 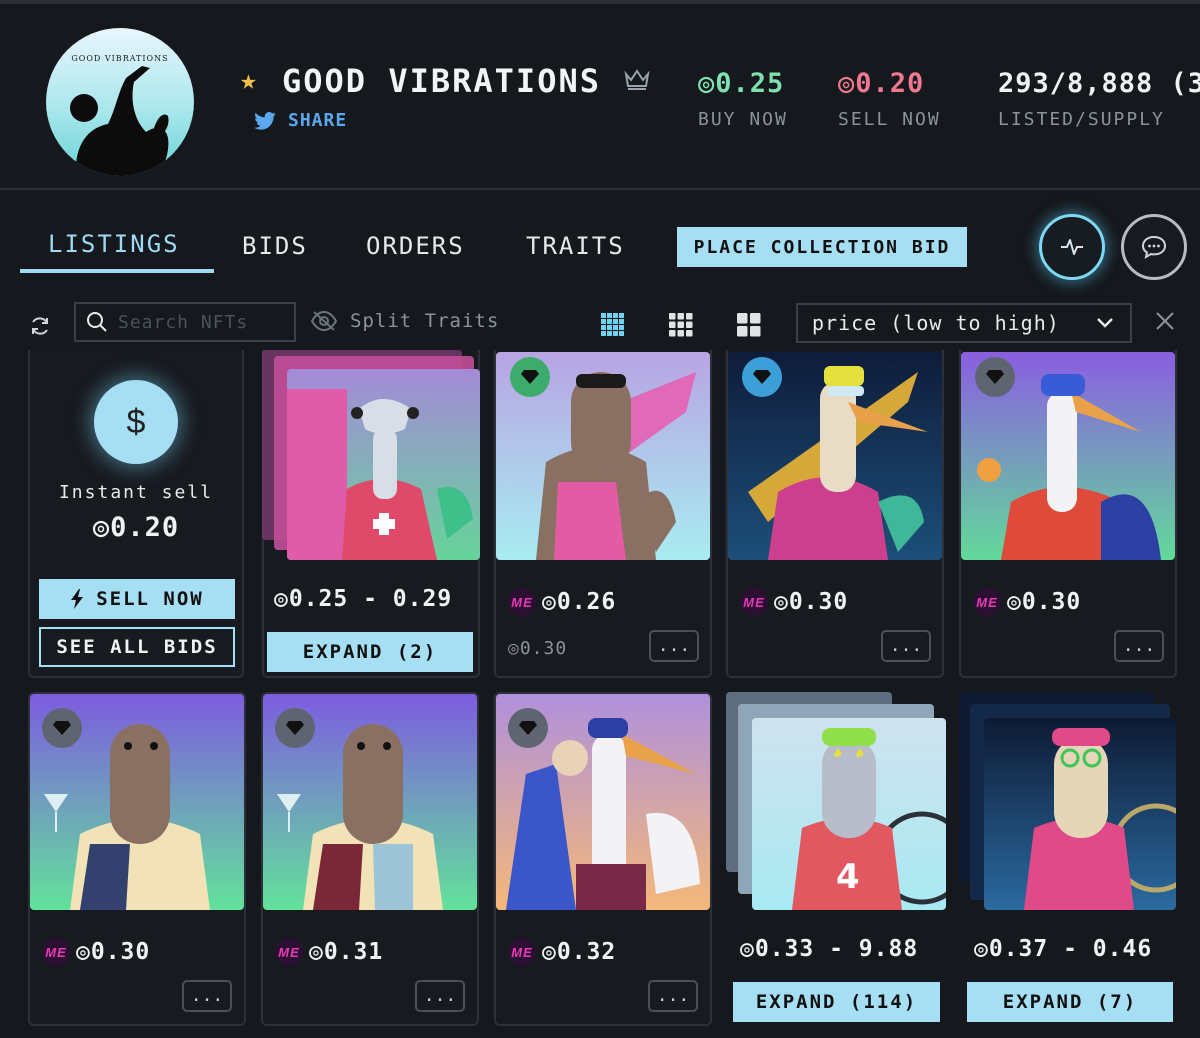 What do you see at coordinates (318, 120) in the screenshot?
I see `share-label: SHARE` at bounding box center [318, 120].